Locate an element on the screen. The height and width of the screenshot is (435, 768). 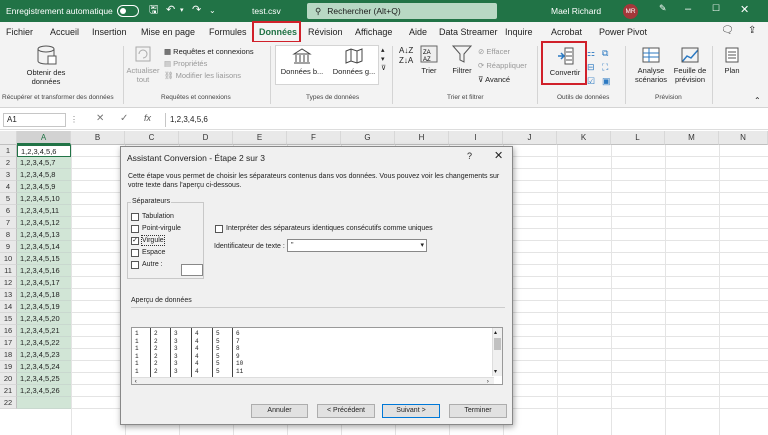
column-header: M is located at coordinates (692, 138).